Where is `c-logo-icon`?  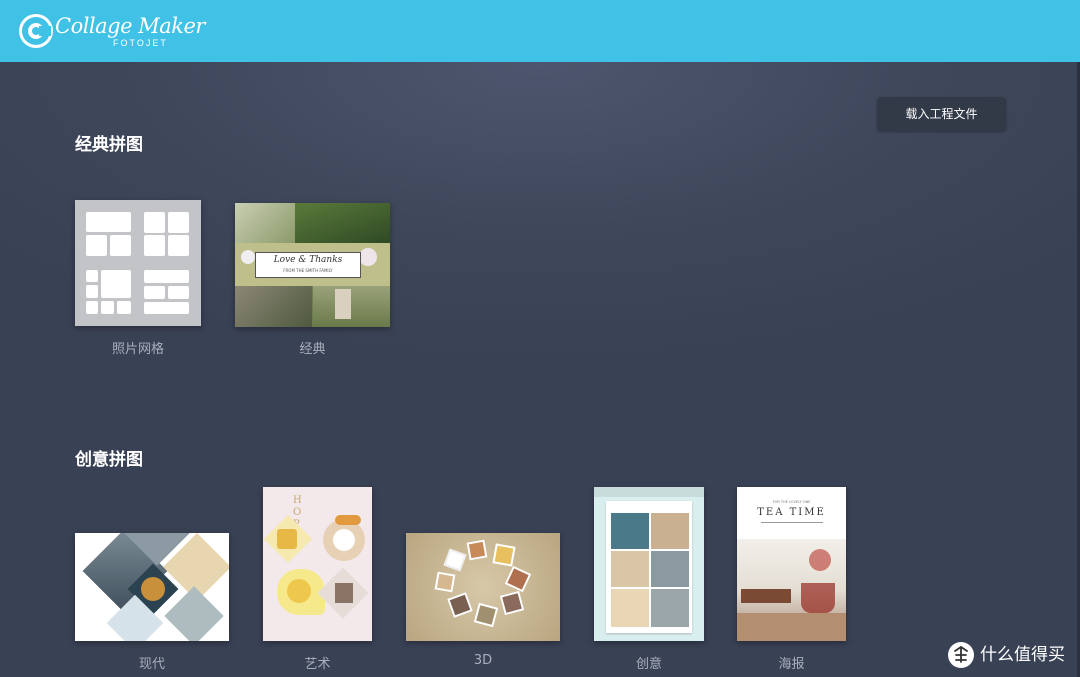 c-logo-icon is located at coordinates (36, 31).